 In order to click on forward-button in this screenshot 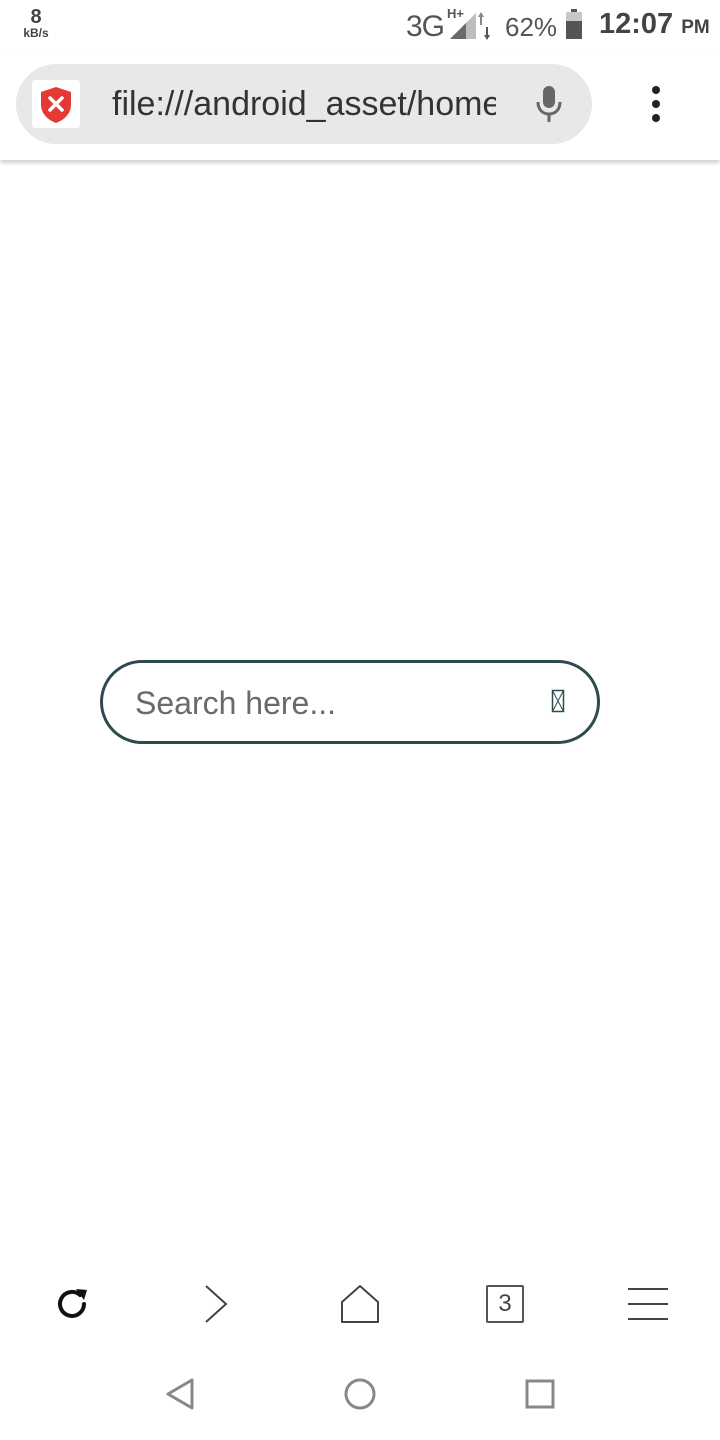, I will do `click(216, 1304)`.